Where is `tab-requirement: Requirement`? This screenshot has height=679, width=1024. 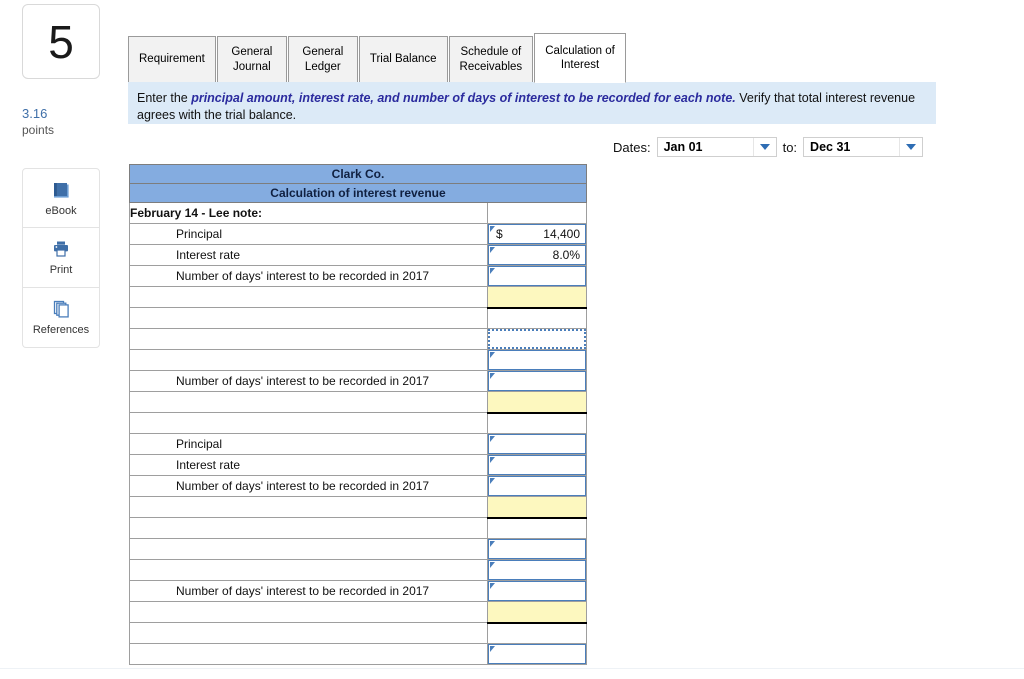 tab-requirement: Requirement is located at coordinates (172, 59).